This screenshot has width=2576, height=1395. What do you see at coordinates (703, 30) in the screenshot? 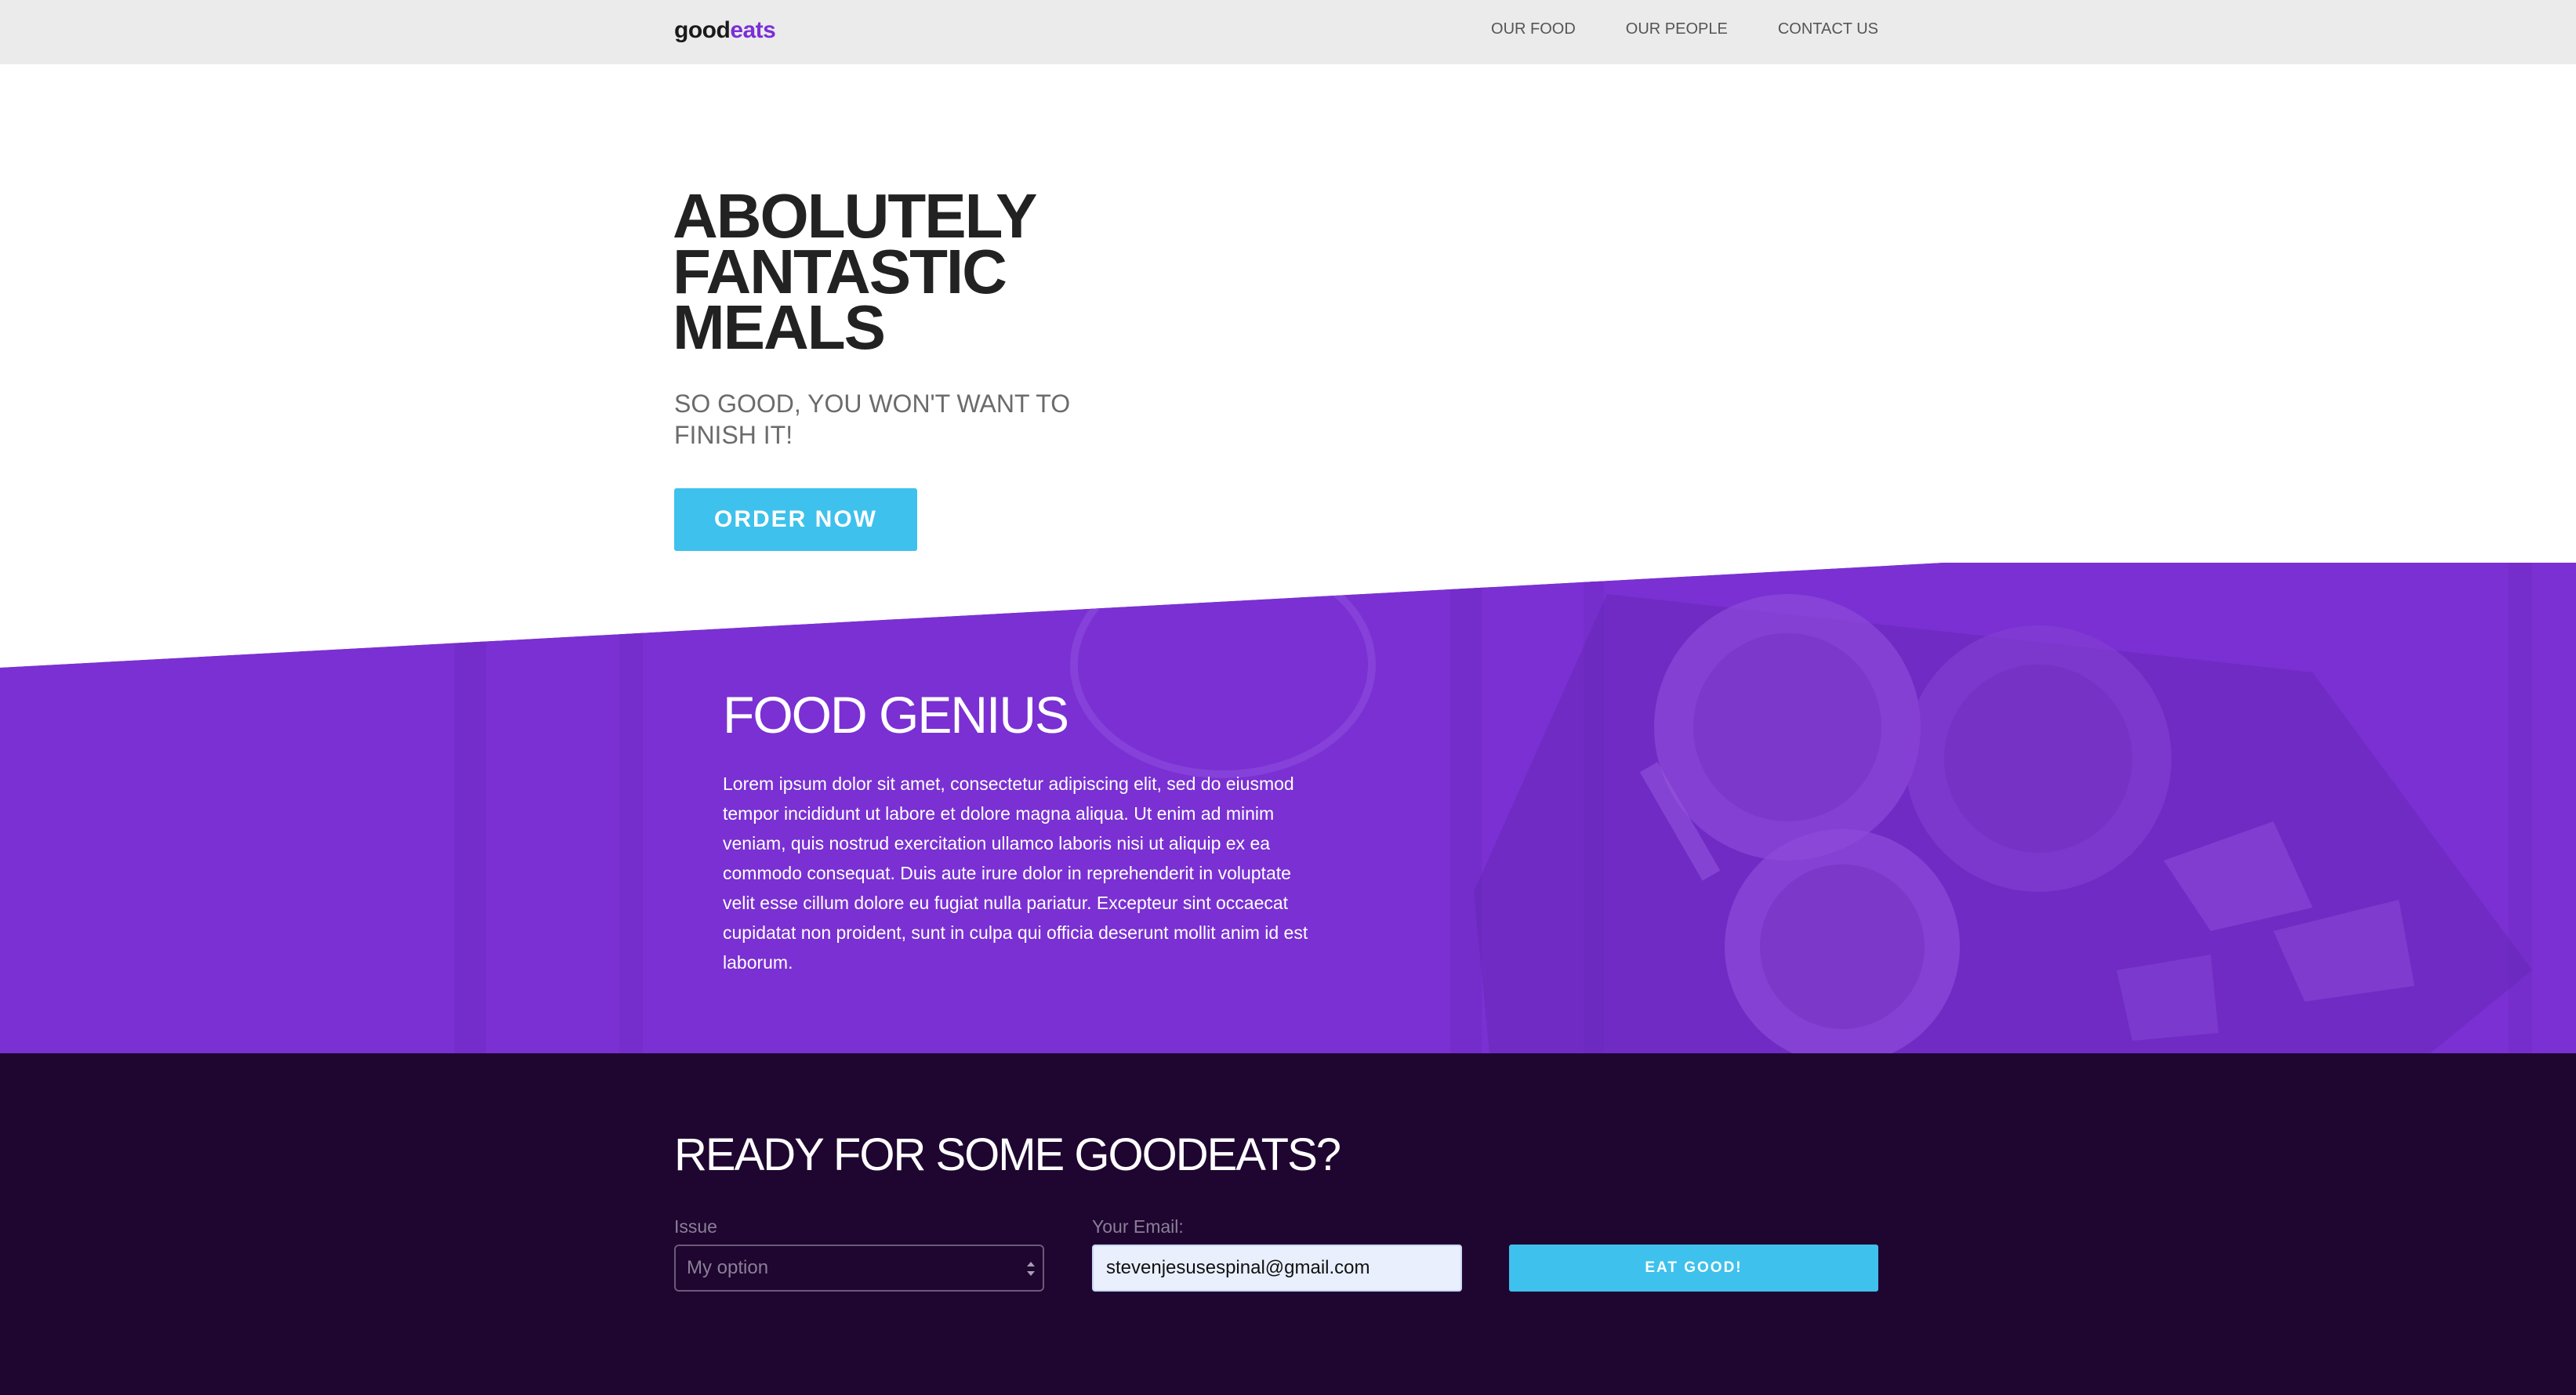
I see `logo-text-good: good` at bounding box center [703, 30].